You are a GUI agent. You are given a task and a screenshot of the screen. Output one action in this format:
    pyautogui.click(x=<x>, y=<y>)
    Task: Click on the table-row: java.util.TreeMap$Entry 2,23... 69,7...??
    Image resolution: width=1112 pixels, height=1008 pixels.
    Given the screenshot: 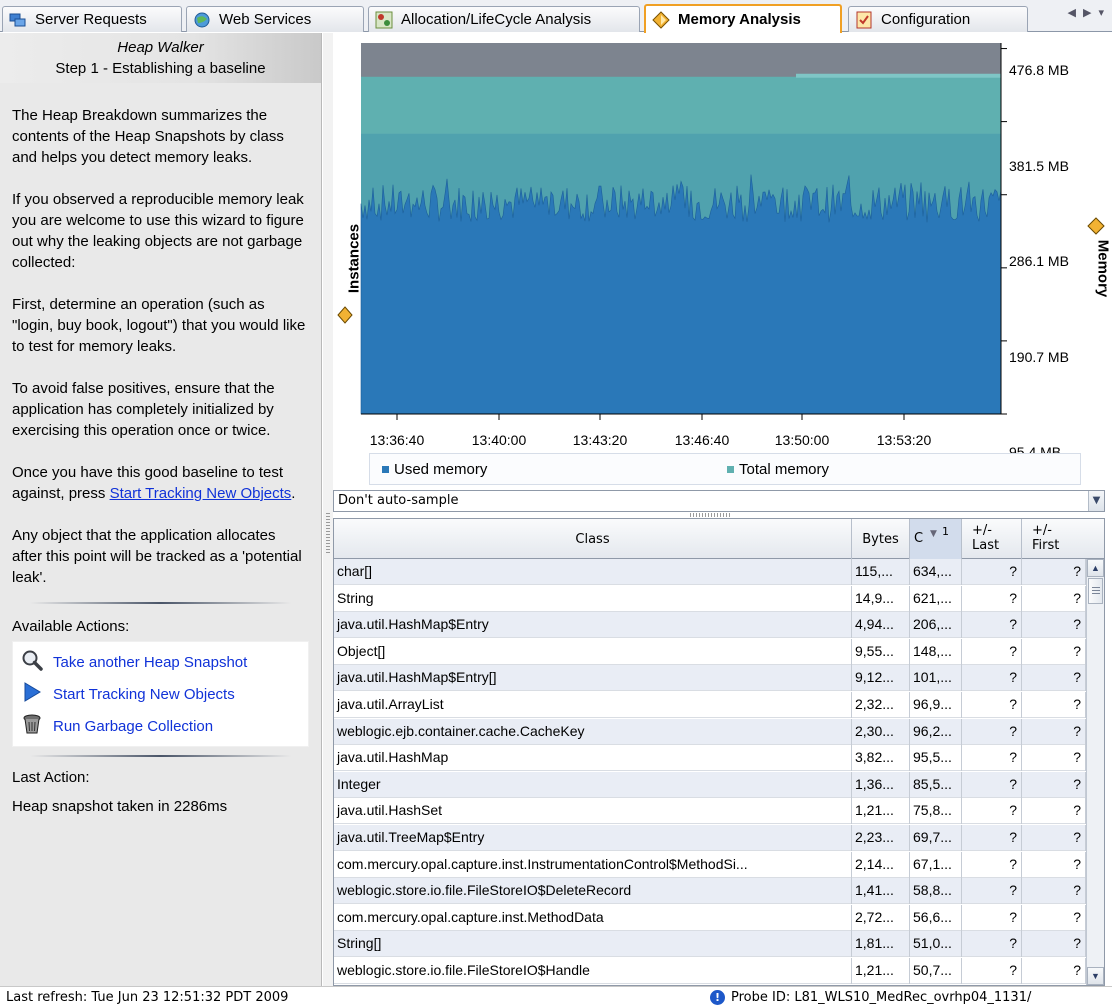 What is the action you would take?
    pyautogui.click(x=710, y=838)
    